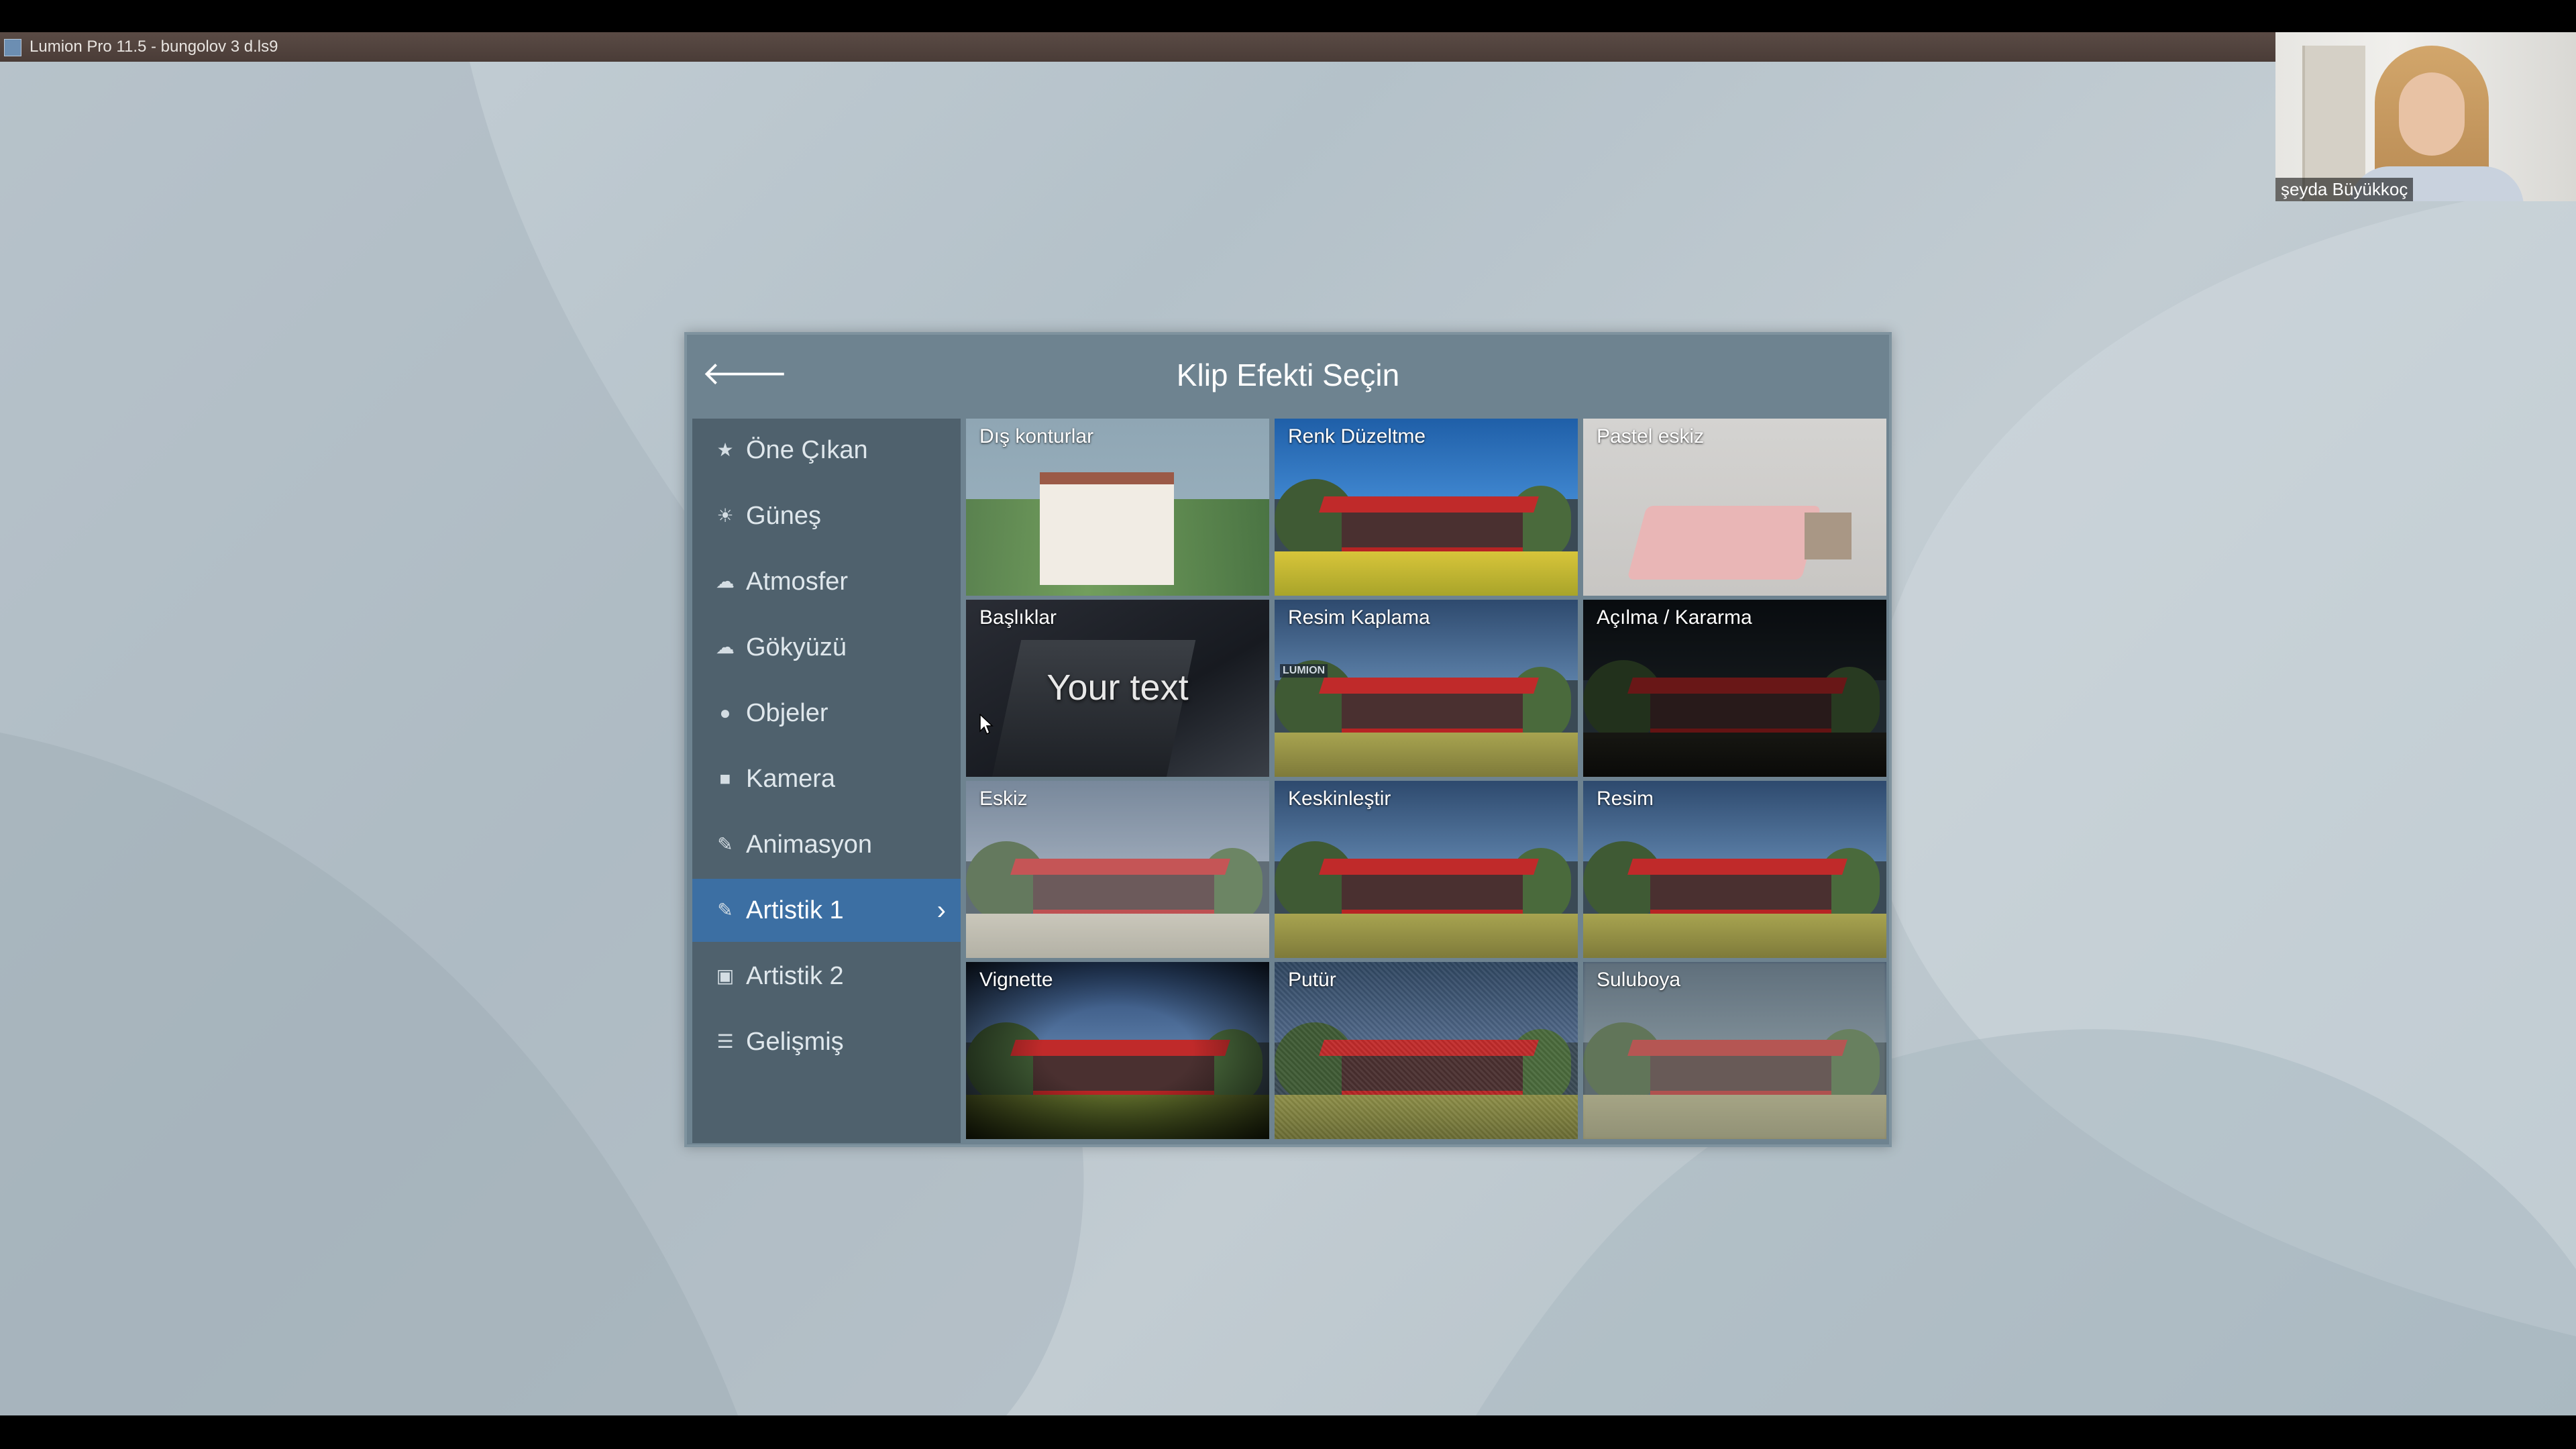 This screenshot has height=1449, width=2576. I want to click on cloud-icon: ☁, so click(725, 647).